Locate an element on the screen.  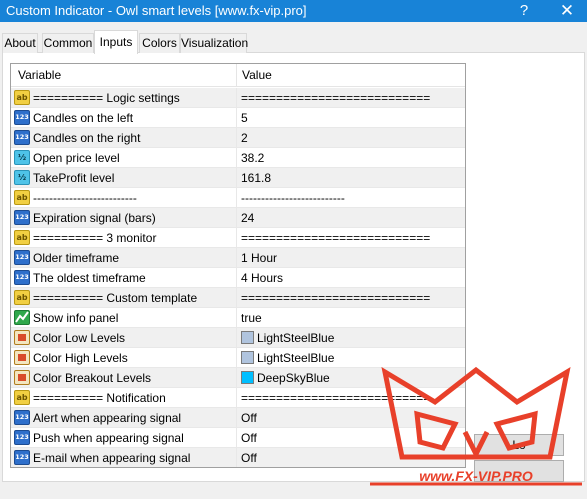
variable-name: TakeProfit level is located at coordinates (74, 178).